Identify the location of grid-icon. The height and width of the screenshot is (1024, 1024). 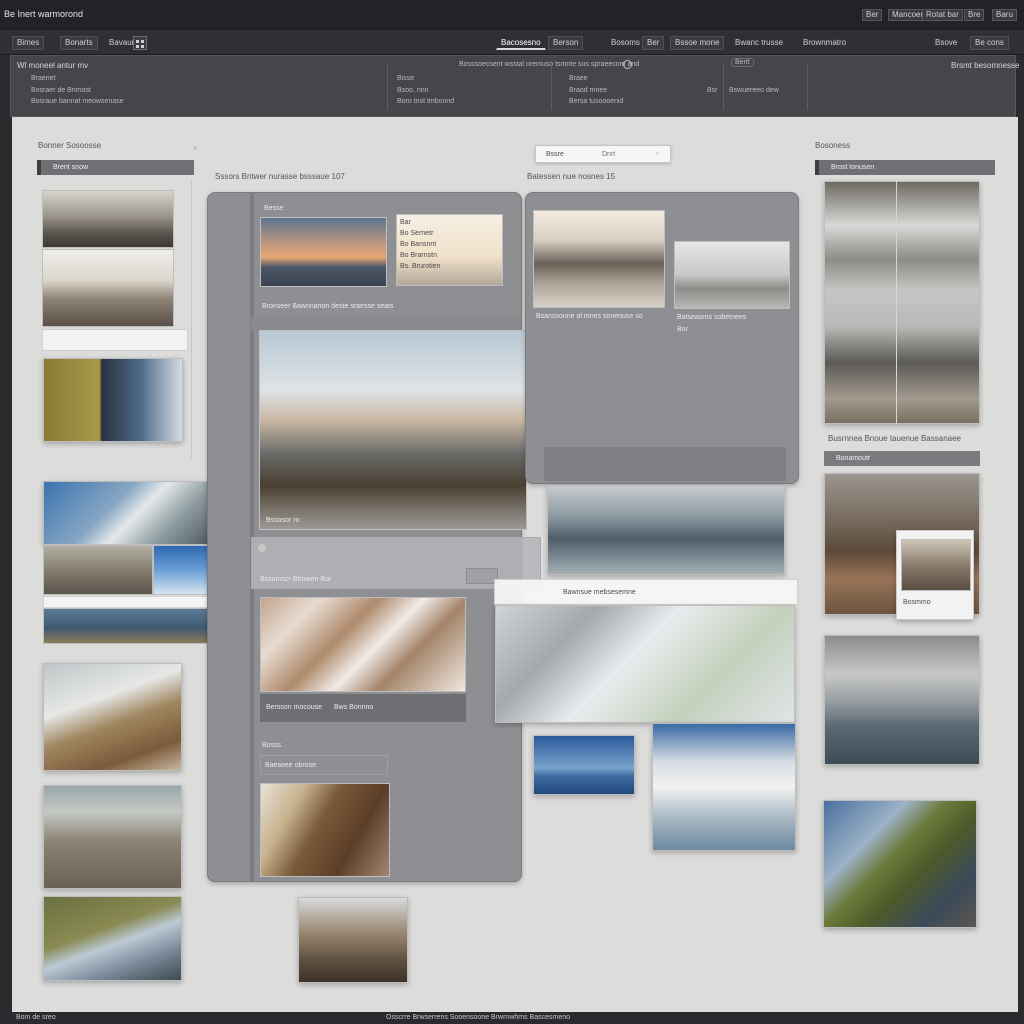
(140, 43).